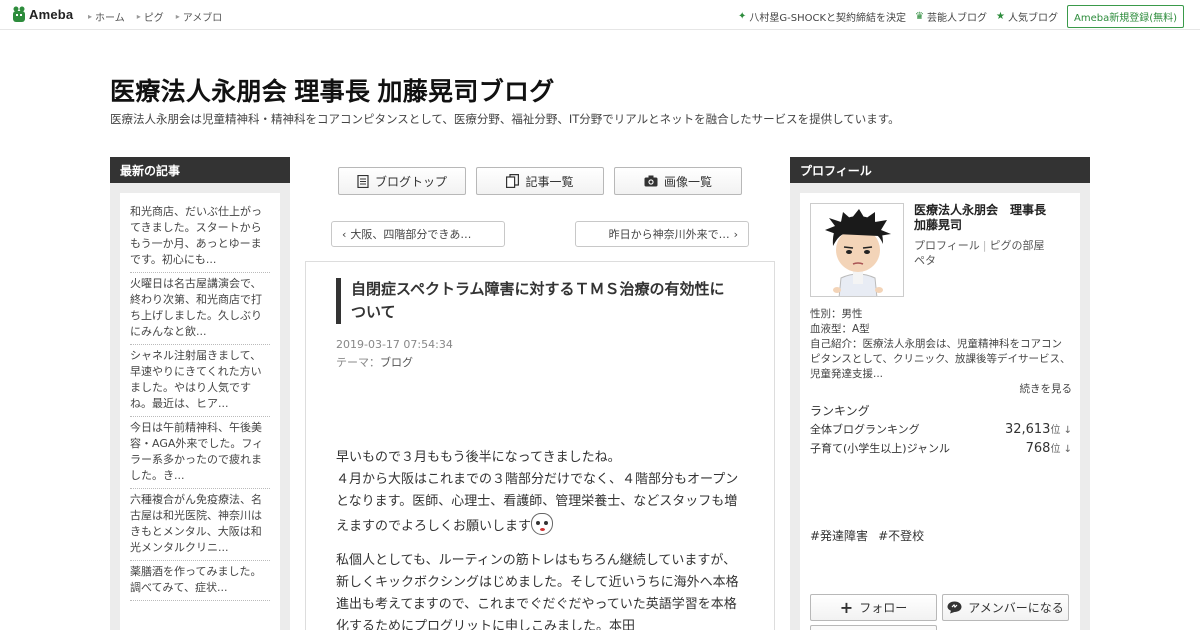 The image size is (1200, 630). Describe the element at coordinates (947, 245) in the screenshot. I see `profile-link: プロフィール` at that location.